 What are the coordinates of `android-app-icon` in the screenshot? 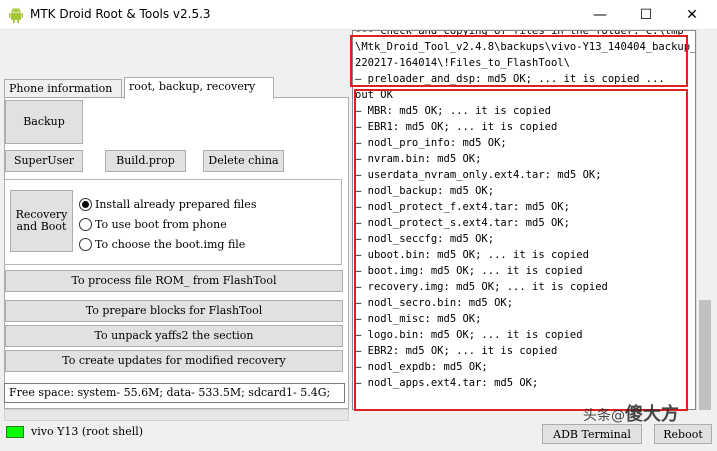 It's located at (16, 15).